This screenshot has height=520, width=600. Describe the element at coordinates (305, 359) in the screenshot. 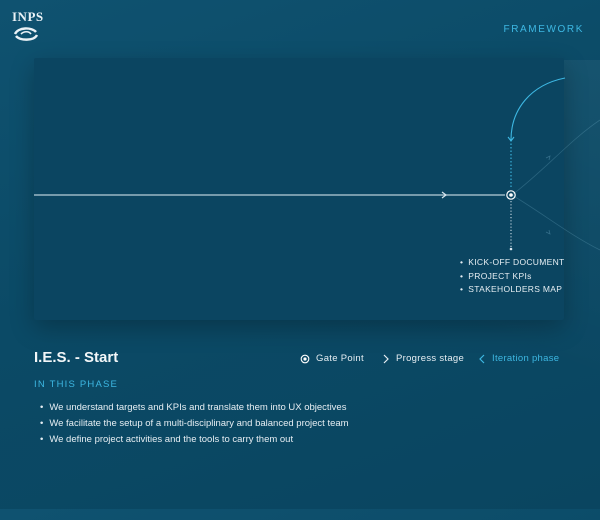

I see `gate-point-icon` at that location.